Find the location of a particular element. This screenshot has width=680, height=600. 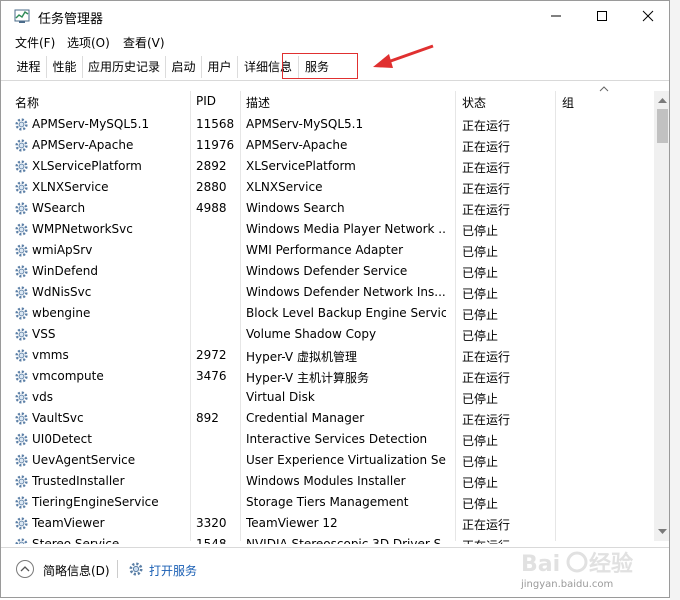

tab-app-history: 应用历史记录 is located at coordinates (124, 67).